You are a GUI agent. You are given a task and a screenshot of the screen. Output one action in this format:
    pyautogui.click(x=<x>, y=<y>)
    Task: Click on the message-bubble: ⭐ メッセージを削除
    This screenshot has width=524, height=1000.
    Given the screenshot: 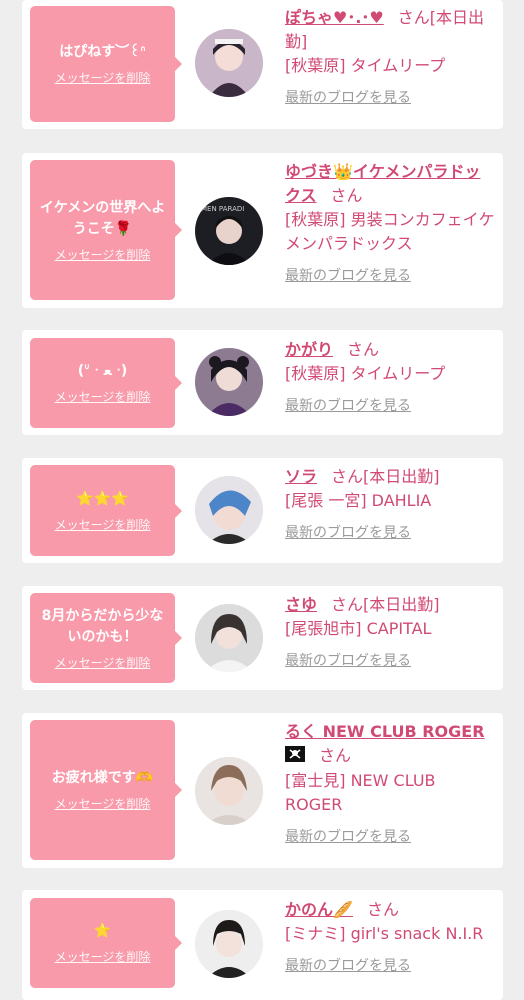 What is the action you would take?
    pyautogui.click(x=106, y=943)
    